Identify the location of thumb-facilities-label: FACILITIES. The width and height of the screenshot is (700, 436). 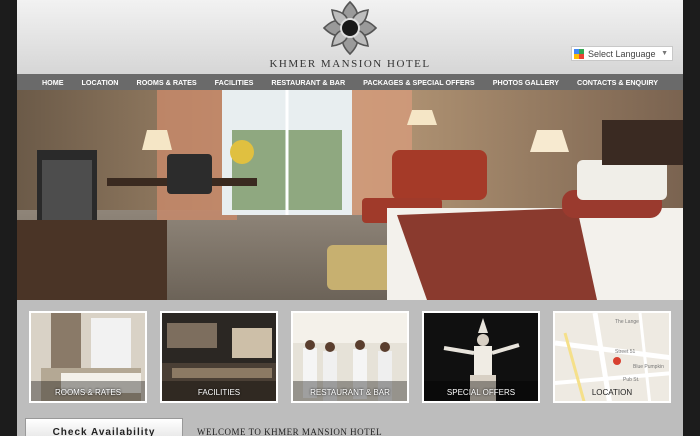
(219, 392).